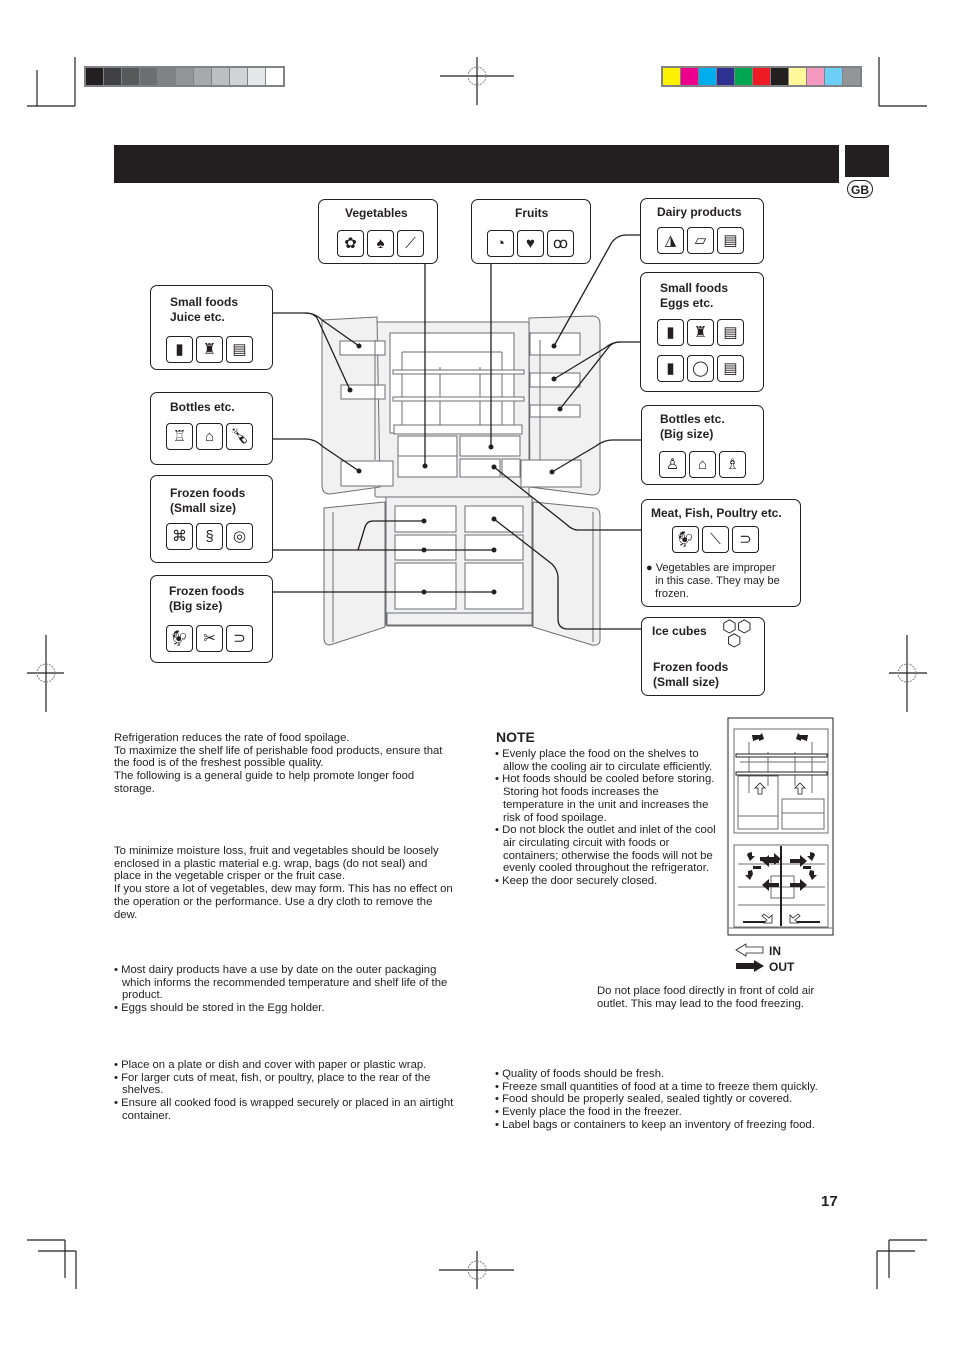 The width and height of the screenshot is (954, 1347). I want to click on out-arrow-icon, so click(750, 966).